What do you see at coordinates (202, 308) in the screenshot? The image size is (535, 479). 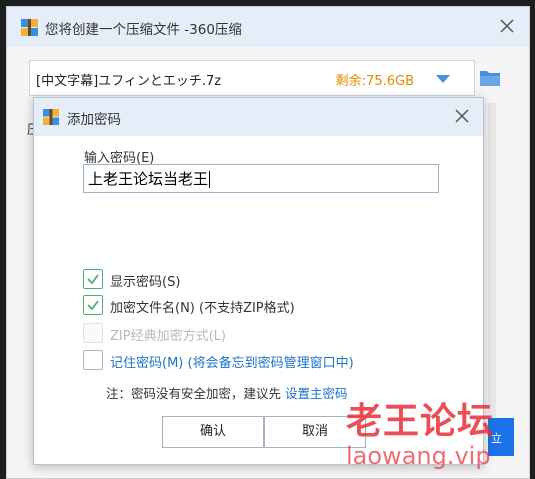 I see `encrypt-filenames-label: 加密文件名(N) (不支持ZIP格式)` at bounding box center [202, 308].